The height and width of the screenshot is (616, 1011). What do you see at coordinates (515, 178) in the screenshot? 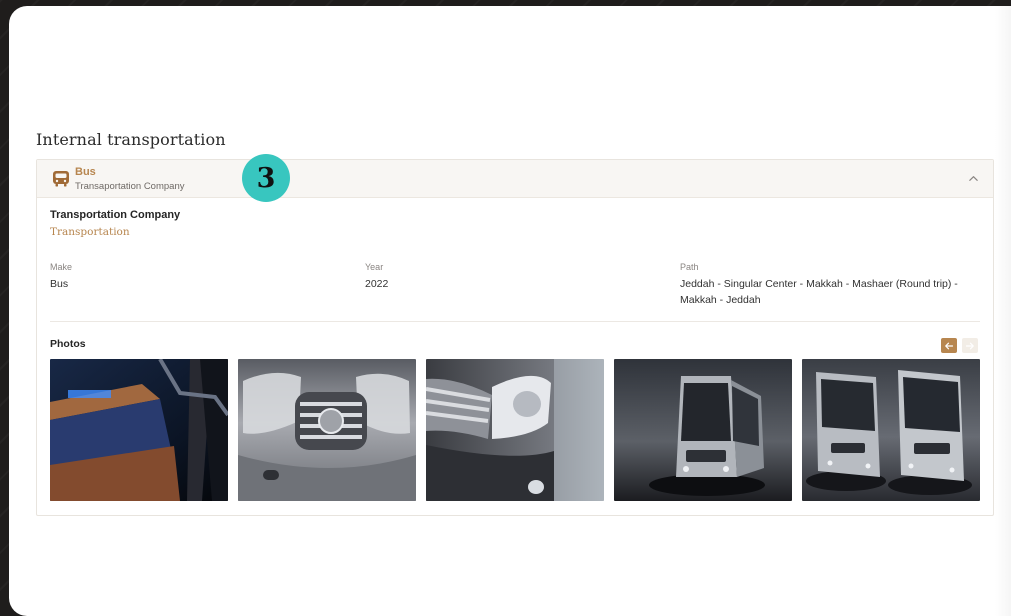
I see `transport-card-header: Bus Transaportation Company 3` at bounding box center [515, 178].